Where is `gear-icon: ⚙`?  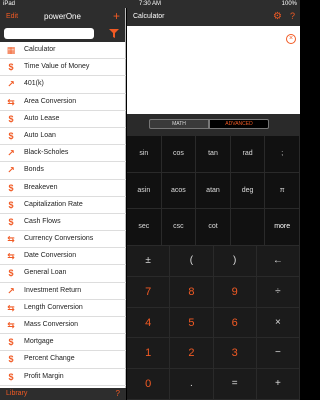
gear-icon: ⚙ is located at coordinates (277, 16).